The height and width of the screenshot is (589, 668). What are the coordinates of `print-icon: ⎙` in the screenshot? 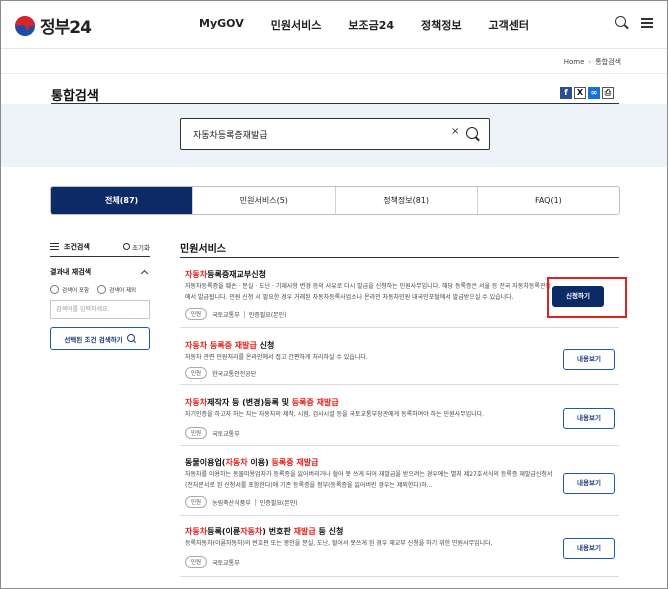 It's located at (608, 93).